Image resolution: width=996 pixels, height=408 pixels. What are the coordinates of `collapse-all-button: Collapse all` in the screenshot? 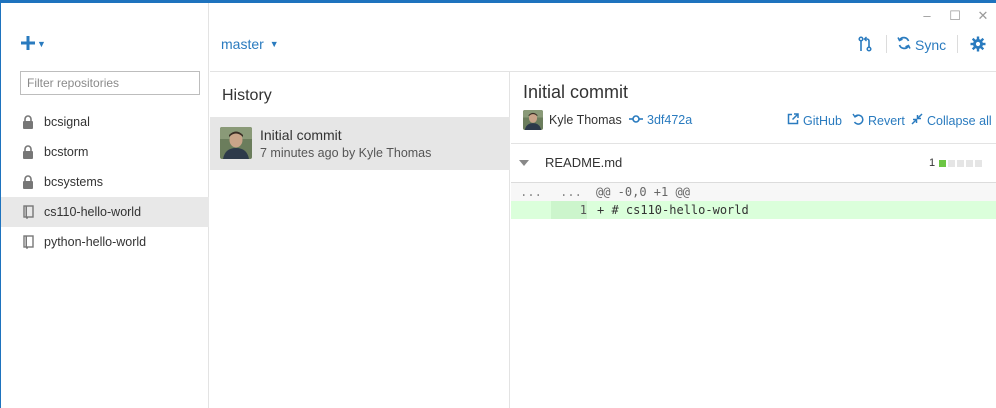 It's located at (951, 120).